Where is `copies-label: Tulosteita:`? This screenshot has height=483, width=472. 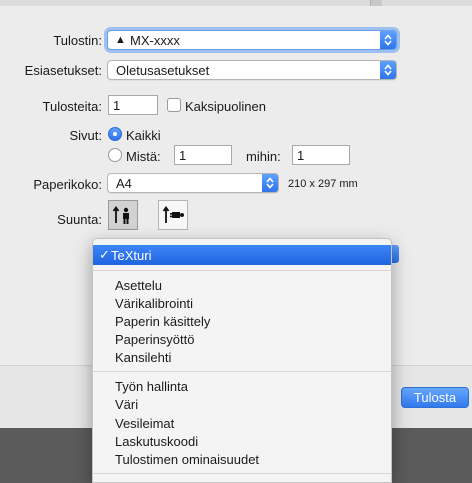
copies-label: Tulosteita: is located at coordinates (72, 106).